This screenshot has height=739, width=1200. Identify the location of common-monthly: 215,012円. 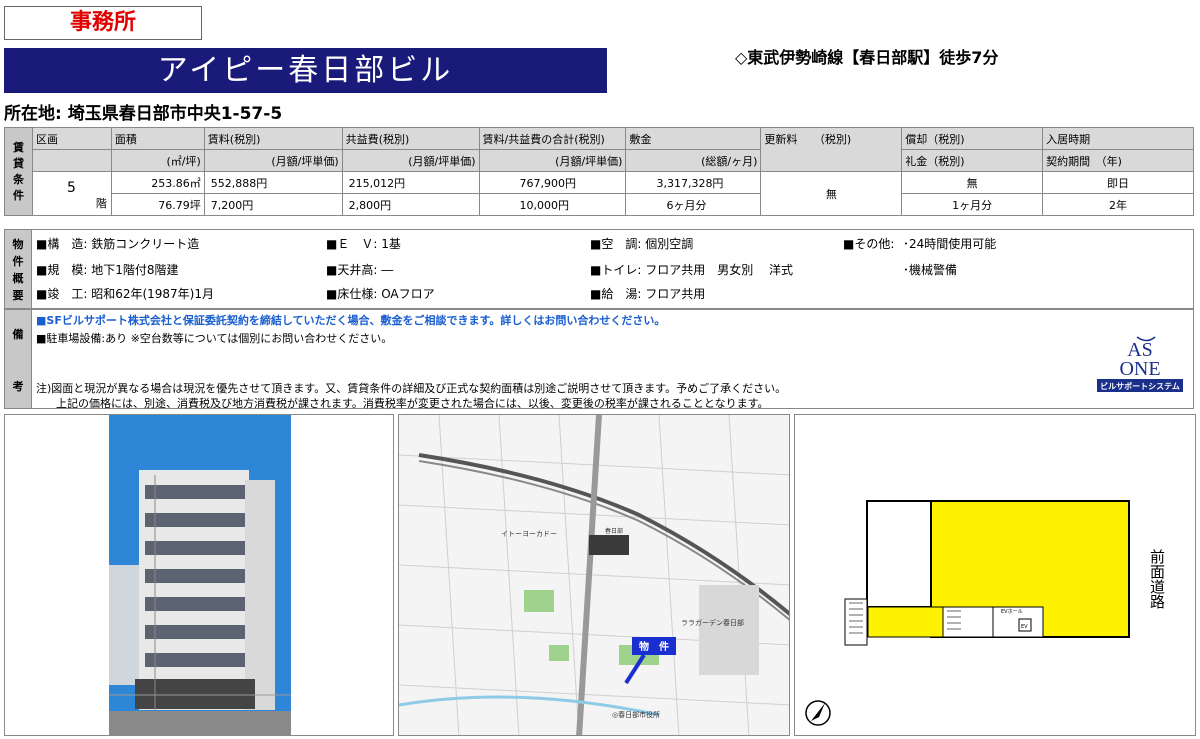
(410, 182).